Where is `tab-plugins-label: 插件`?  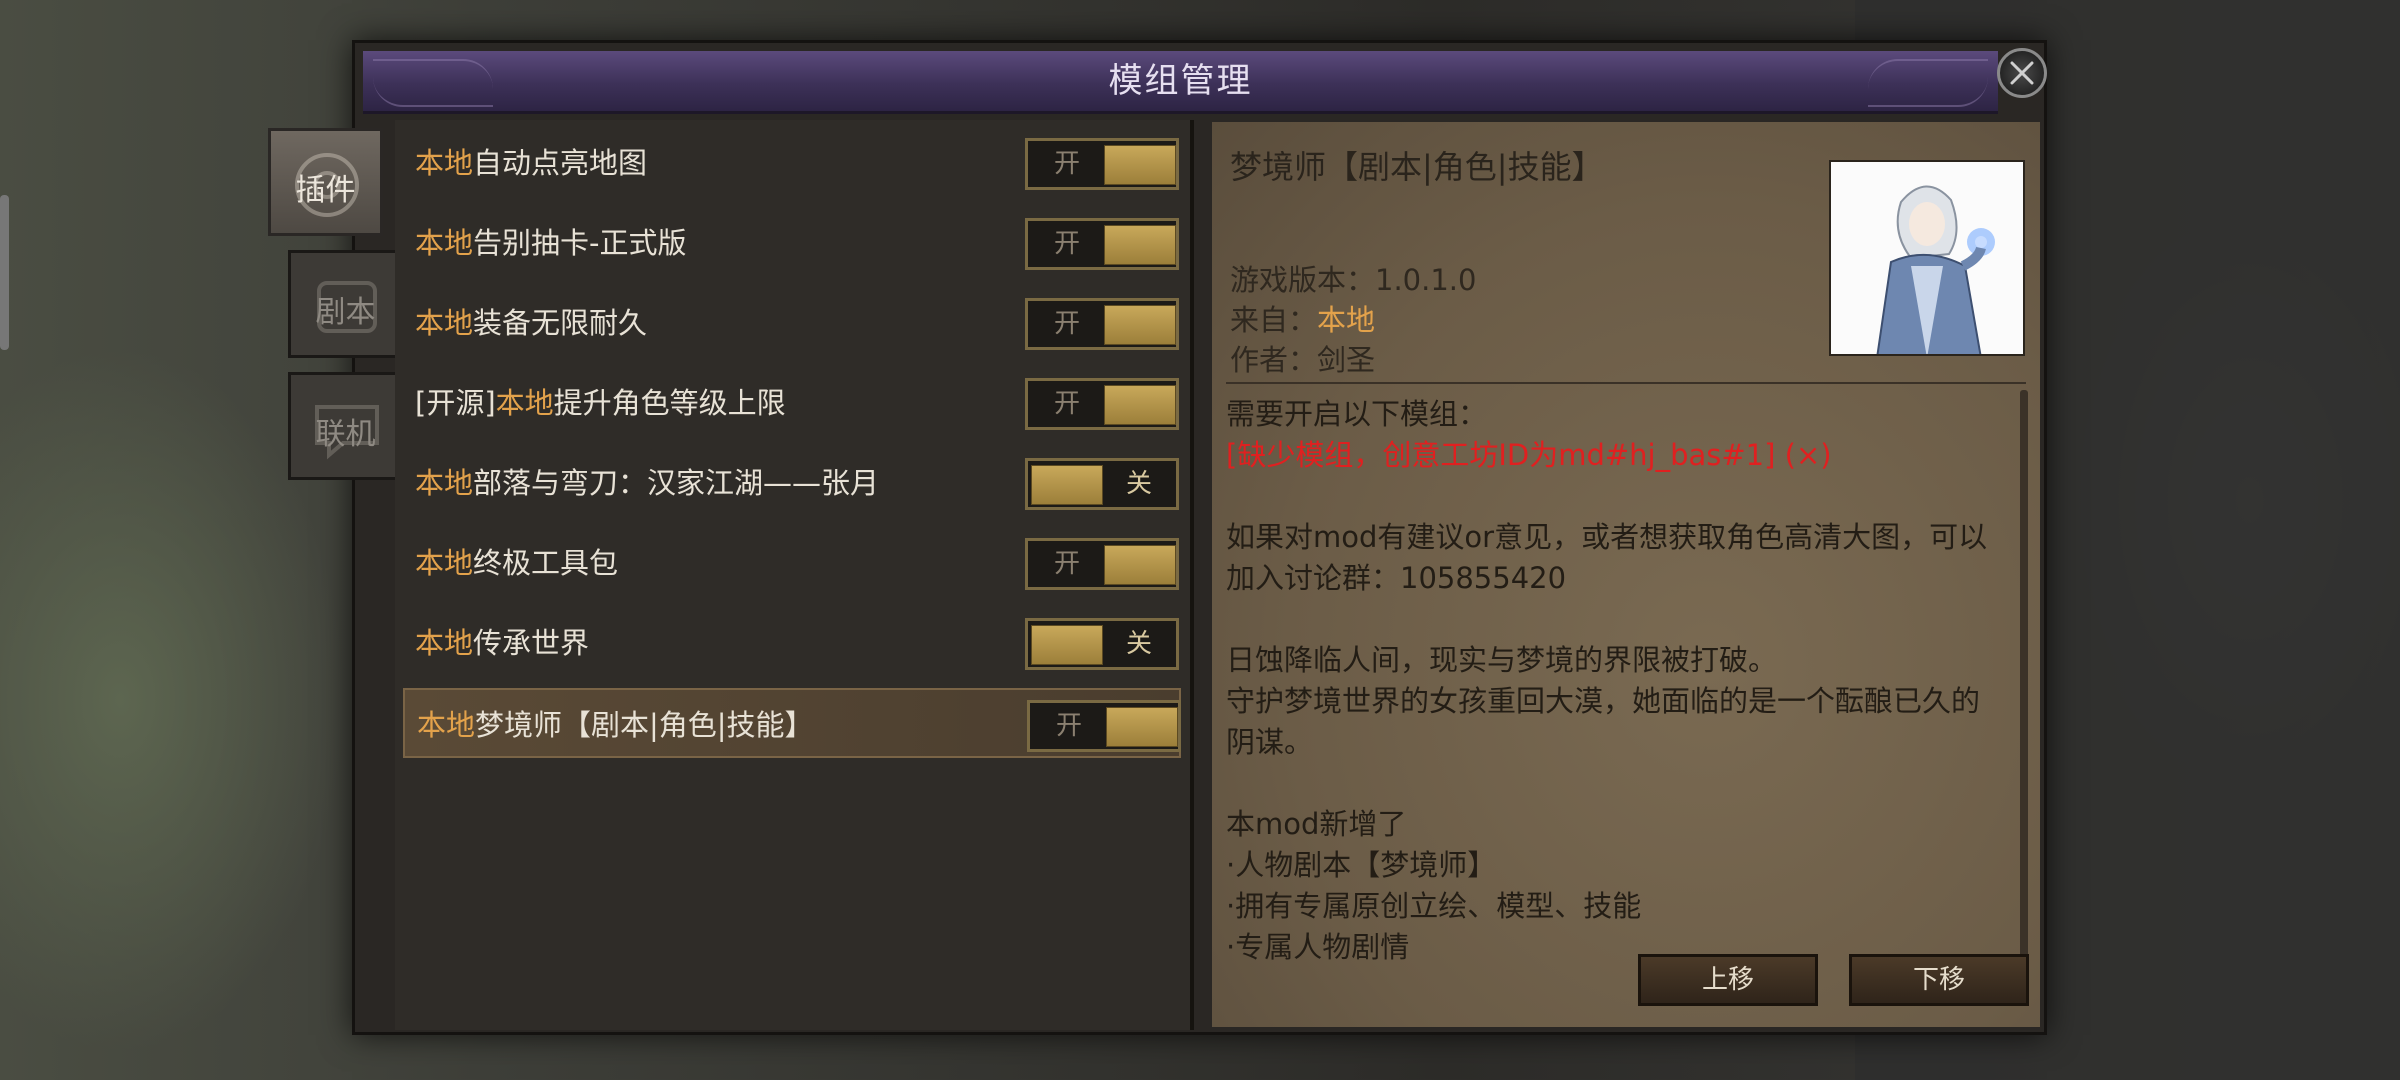
tab-plugins-label: 插件 is located at coordinates (325, 190).